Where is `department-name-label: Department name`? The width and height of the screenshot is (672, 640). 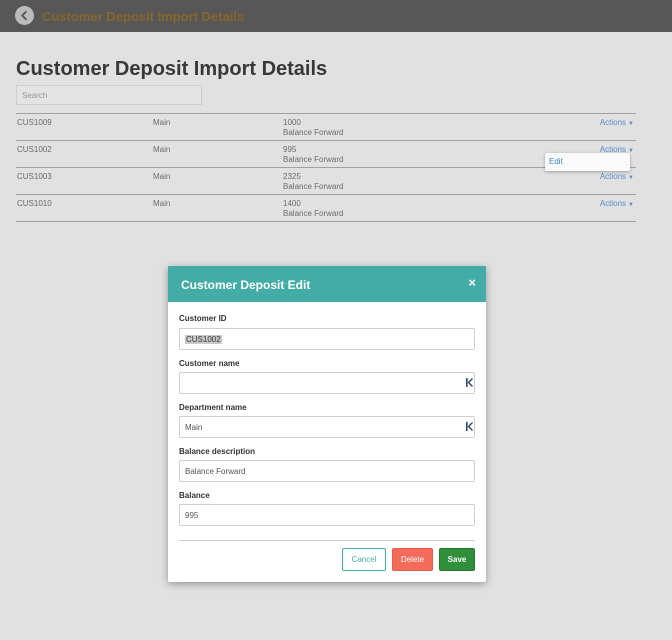
department-name-label: Department name is located at coordinates (213, 407).